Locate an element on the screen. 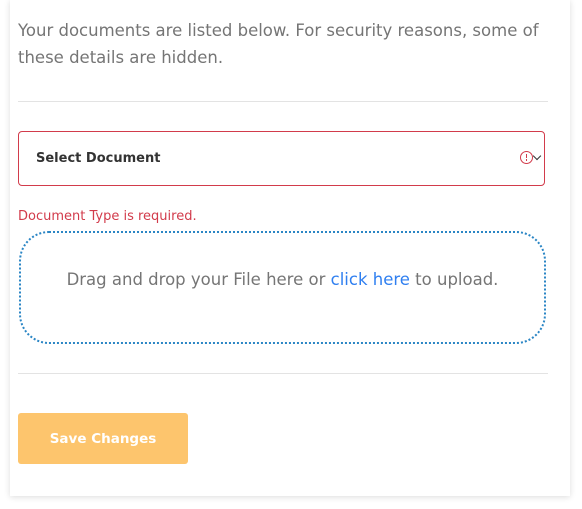  chevron-down-icon is located at coordinates (537, 156).